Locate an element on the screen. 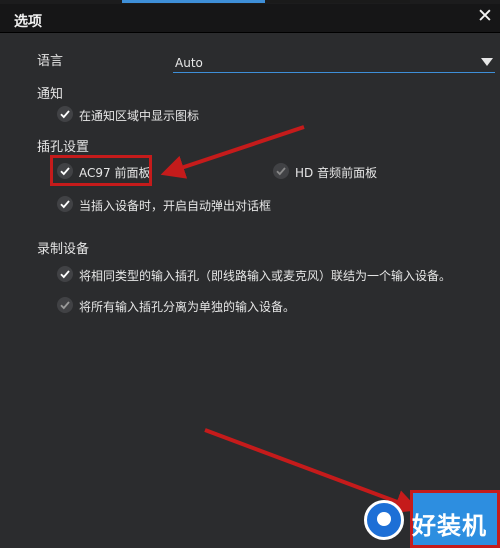 This screenshot has height=548, width=500. watermark-text: 好装机 is located at coordinates (449, 526).